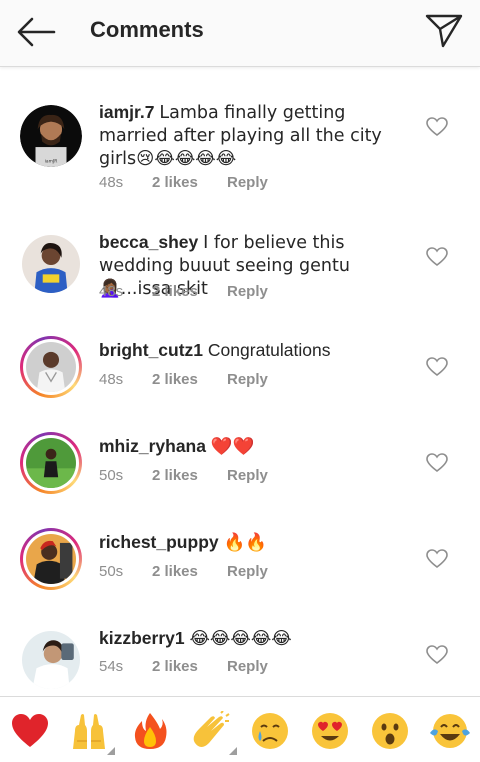  What do you see at coordinates (213, 732) in the screenshot?
I see `clapping-hands-emoji-button` at bounding box center [213, 732].